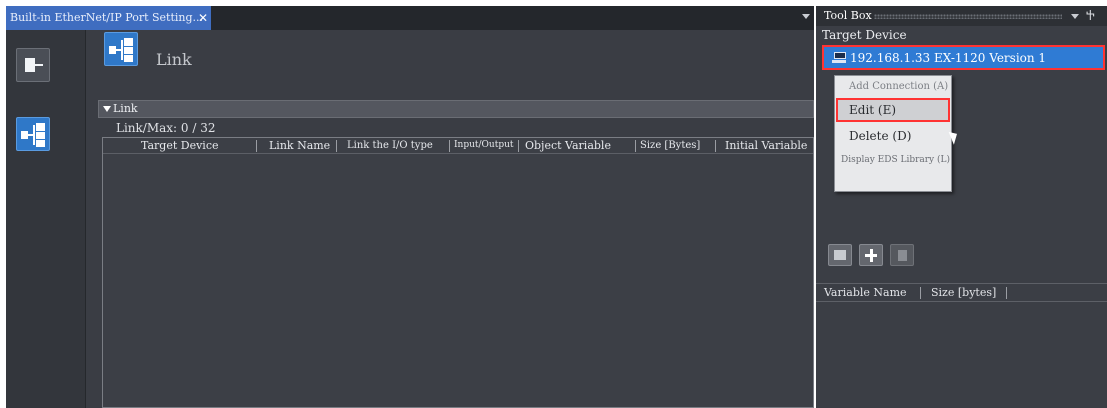 The image size is (1107, 408). Describe the element at coordinates (568, 145) in the screenshot. I see `column-object-variable: Object Variable` at that location.